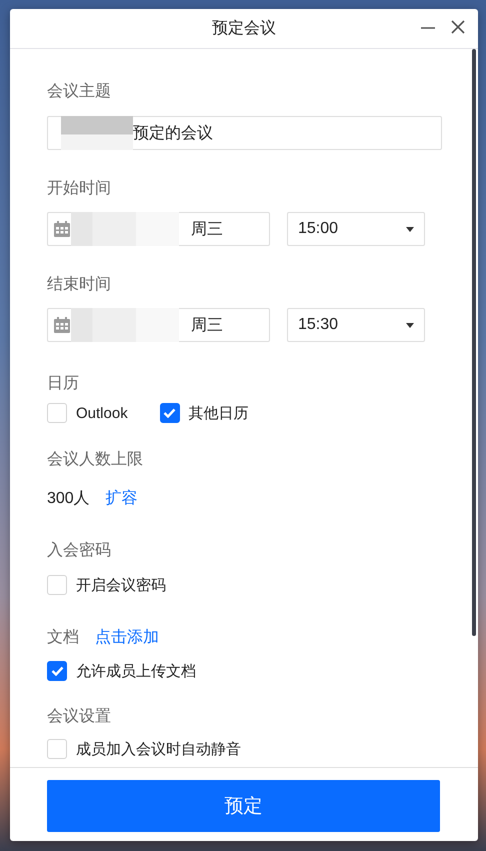 The height and width of the screenshot is (851, 486). I want to click on checkbox-label: 成员加入会议时自动静音, so click(158, 749).